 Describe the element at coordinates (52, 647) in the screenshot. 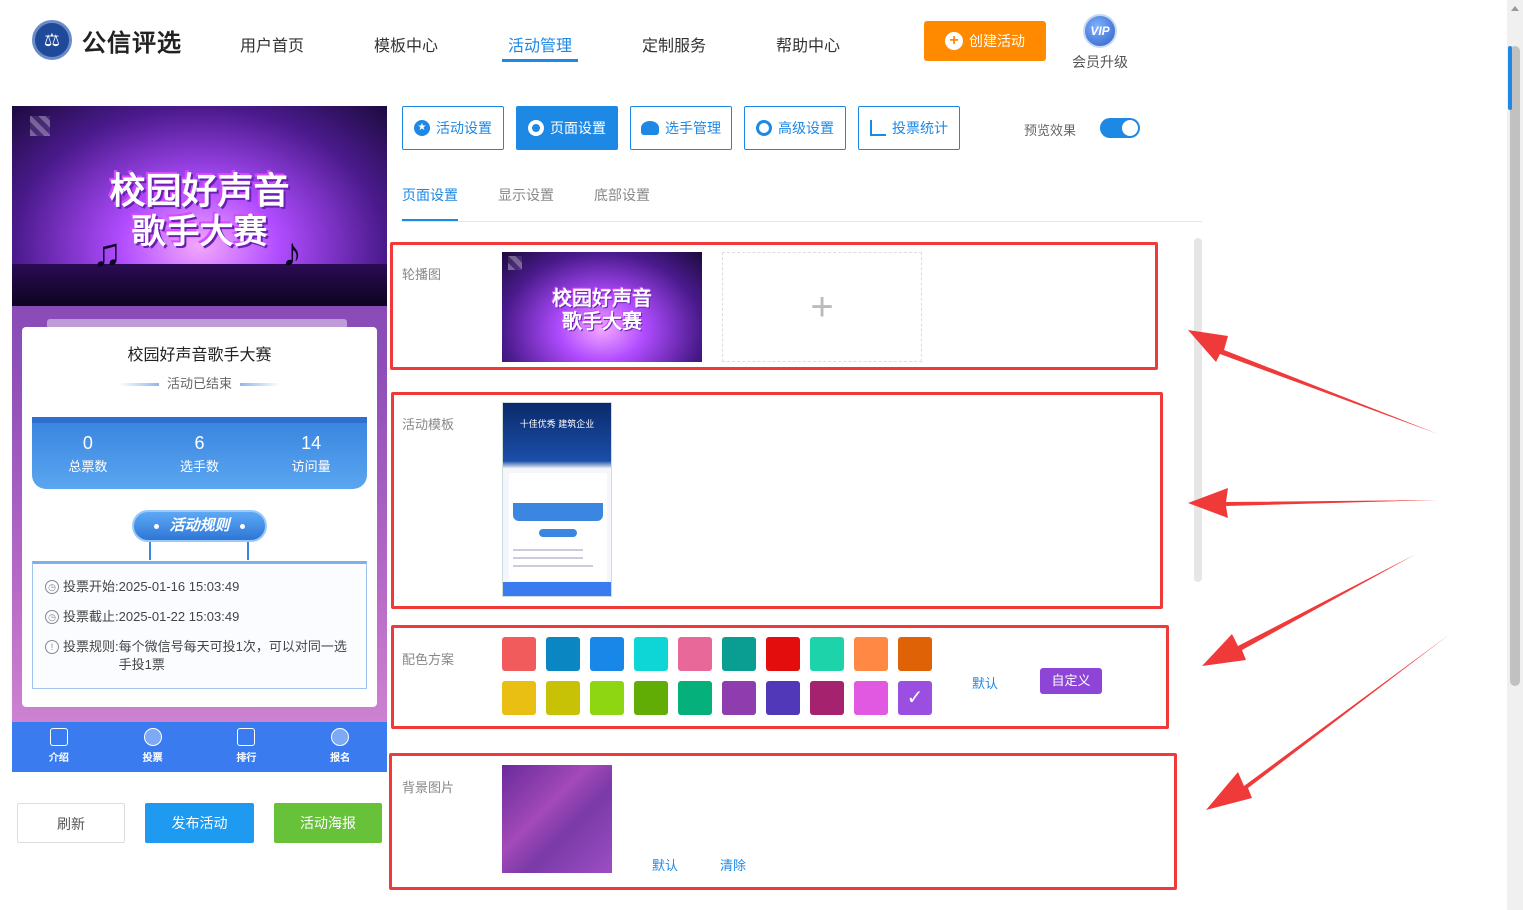

I see `info-icon: !` at that location.